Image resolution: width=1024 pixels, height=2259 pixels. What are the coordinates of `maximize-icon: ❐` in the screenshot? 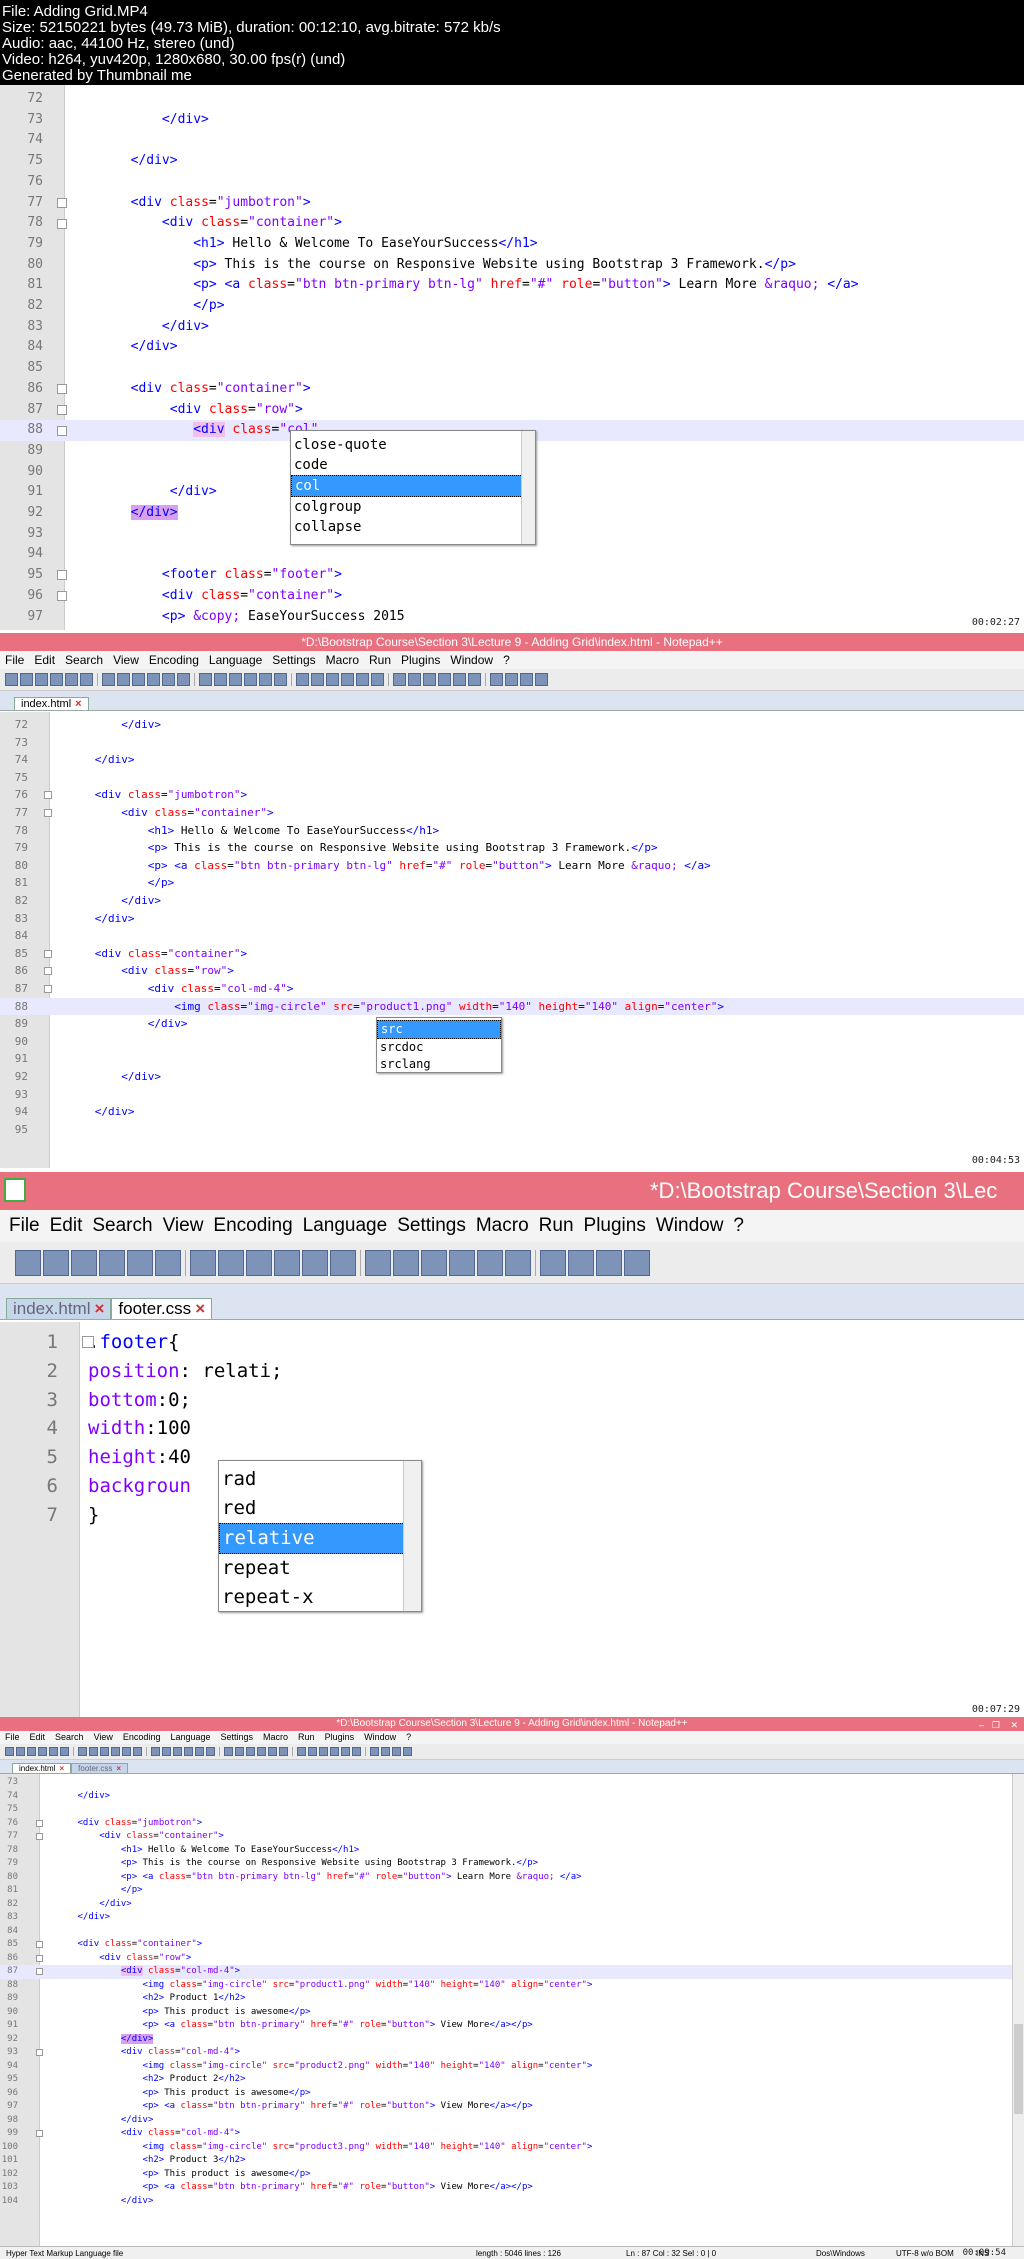 It's located at (996, 1724).